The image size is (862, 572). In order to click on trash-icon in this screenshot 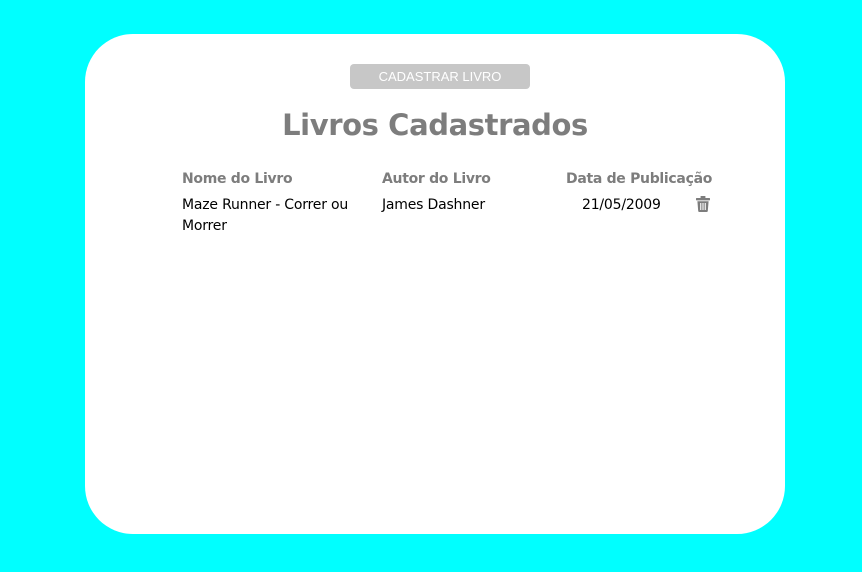, I will do `click(703, 204)`.